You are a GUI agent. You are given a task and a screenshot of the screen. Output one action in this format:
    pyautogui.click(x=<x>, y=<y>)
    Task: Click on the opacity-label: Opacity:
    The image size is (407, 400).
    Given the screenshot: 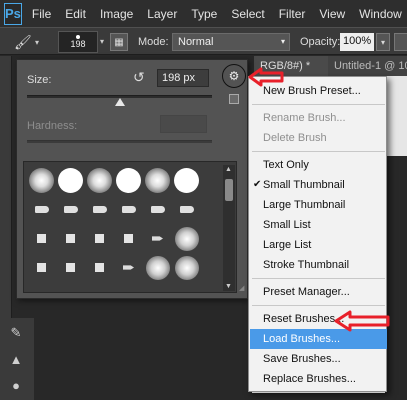 What is the action you would take?
    pyautogui.click(x=320, y=42)
    